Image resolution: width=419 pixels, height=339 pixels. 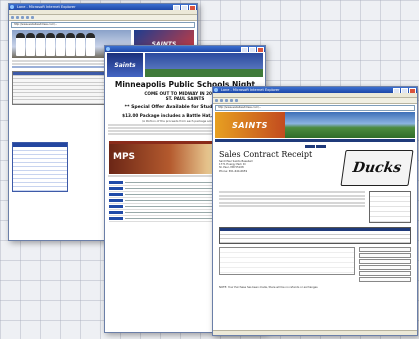 I want to click on grid-header, so click(x=40, y=145).